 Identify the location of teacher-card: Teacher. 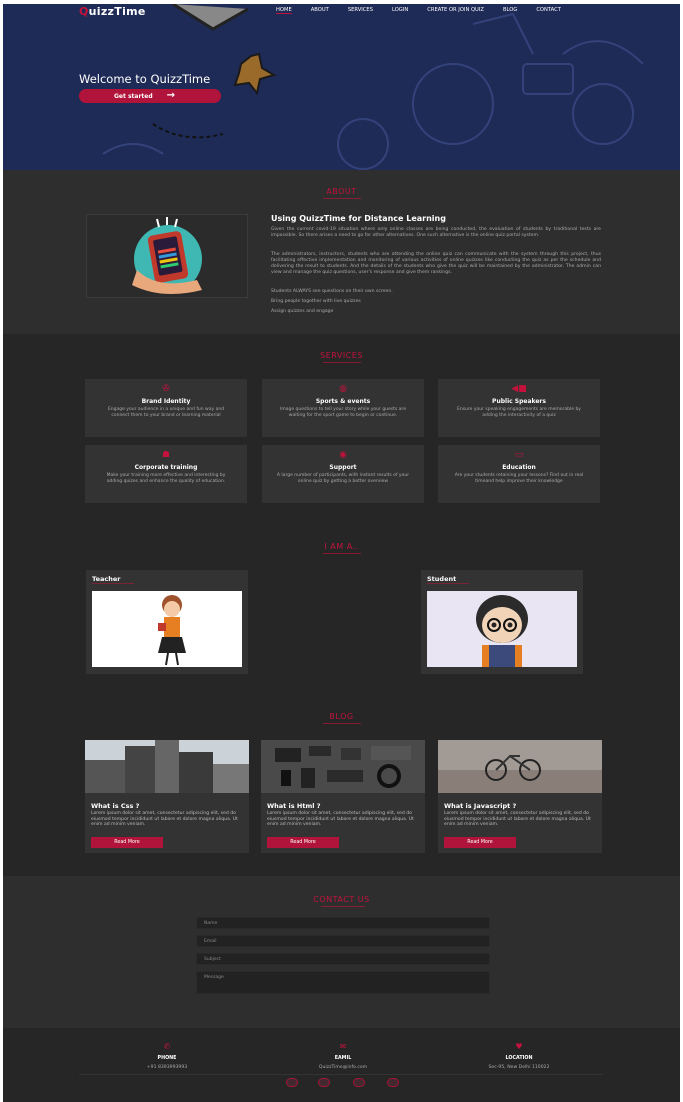
(167, 622).